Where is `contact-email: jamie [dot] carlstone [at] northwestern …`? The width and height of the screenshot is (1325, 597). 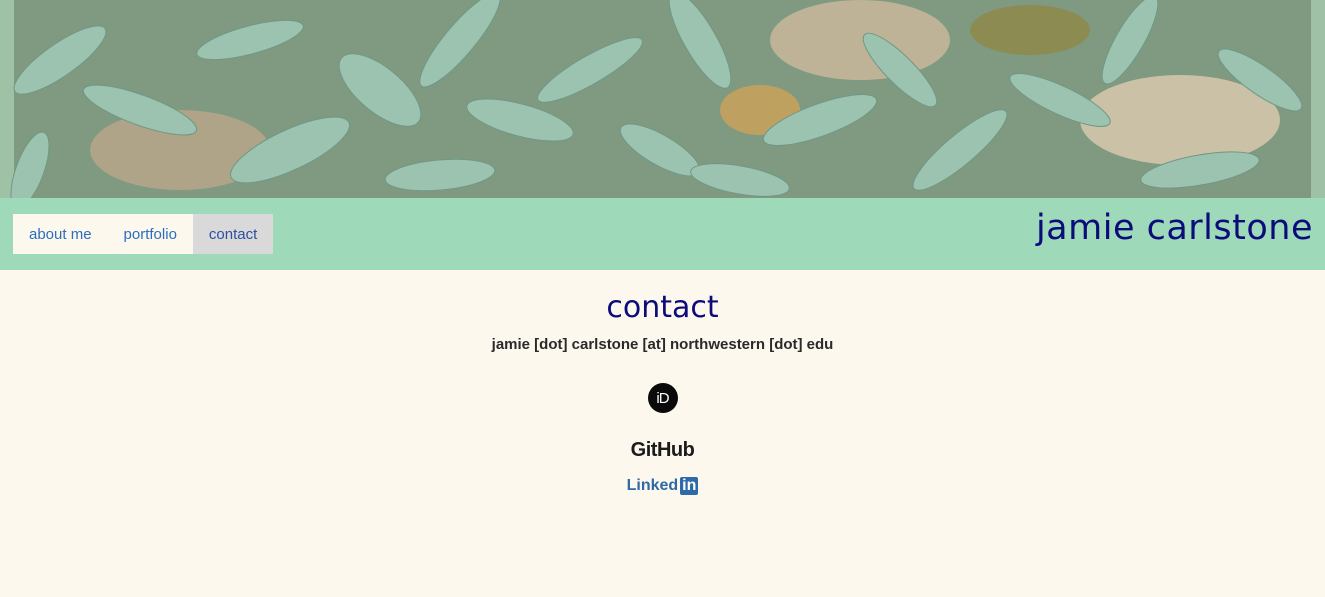 contact-email: jamie [dot] carlstone [at] northwestern … is located at coordinates (662, 344).